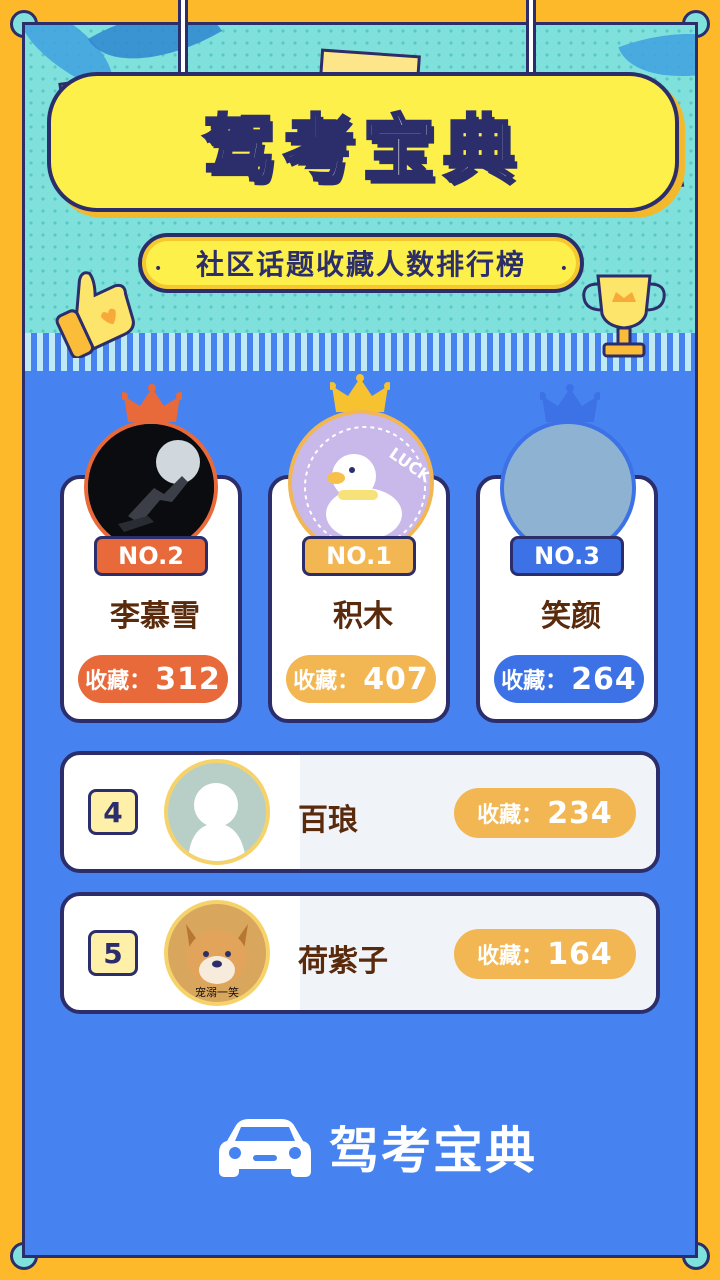 The height and width of the screenshot is (1280, 720). What do you see at coordinates (580, 954) in the screenshot?
I see `score-value: 164` at bounding box center [580, 954].